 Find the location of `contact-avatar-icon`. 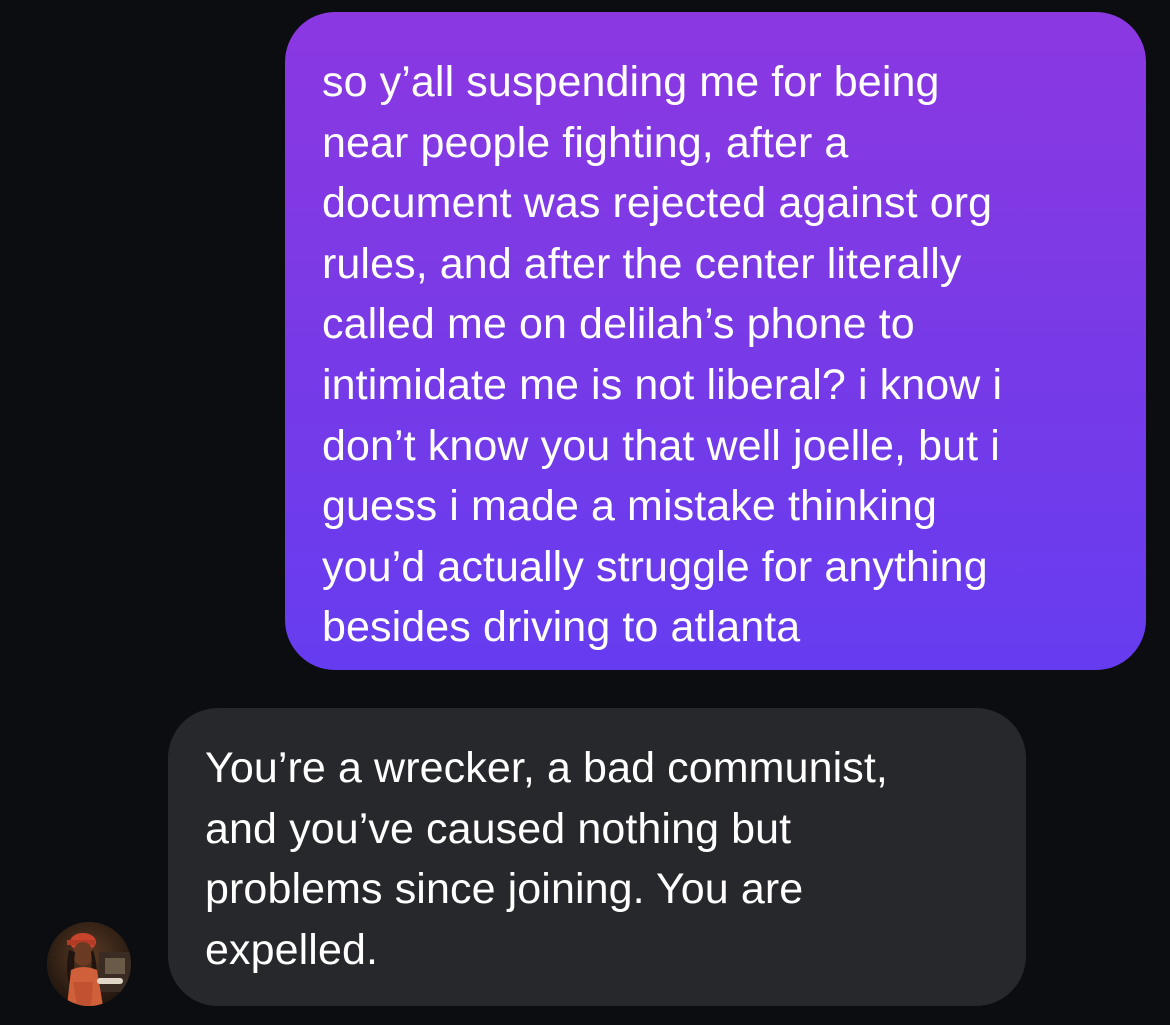

contact-avatar-icon is located at coordinates (89, 964).